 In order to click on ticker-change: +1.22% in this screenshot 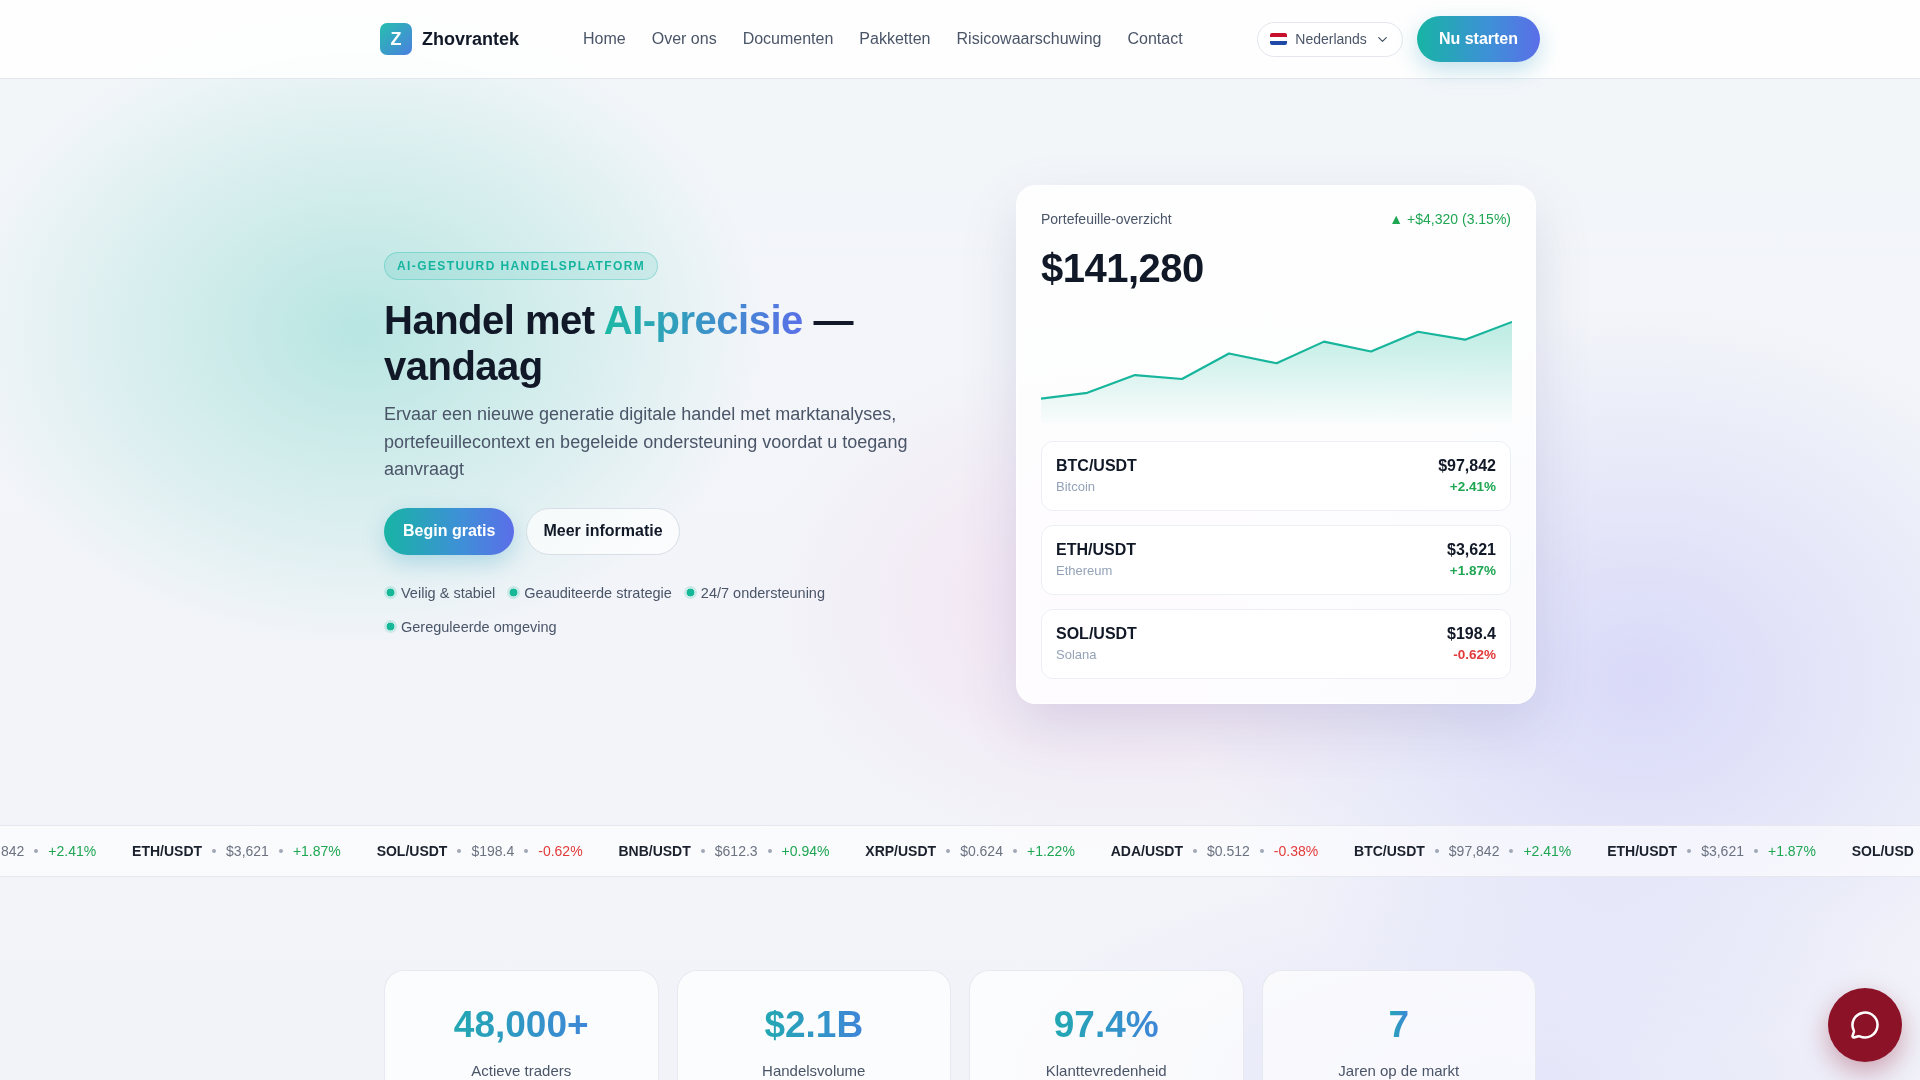, I will do `click(1050, 851)`.